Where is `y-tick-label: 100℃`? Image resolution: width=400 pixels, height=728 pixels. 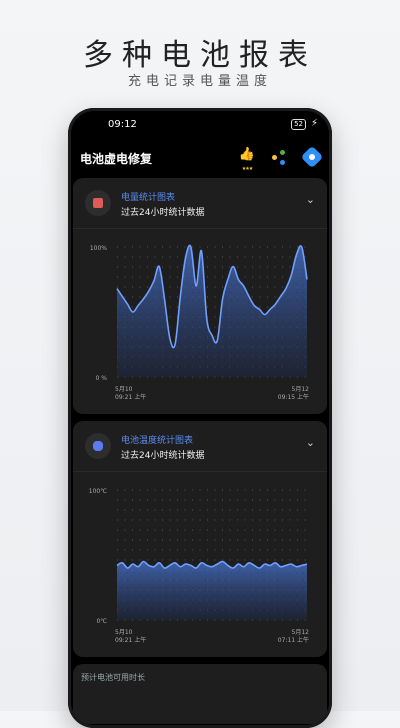
y-tick-label: 100℃ is located at coordinates (98, 491).